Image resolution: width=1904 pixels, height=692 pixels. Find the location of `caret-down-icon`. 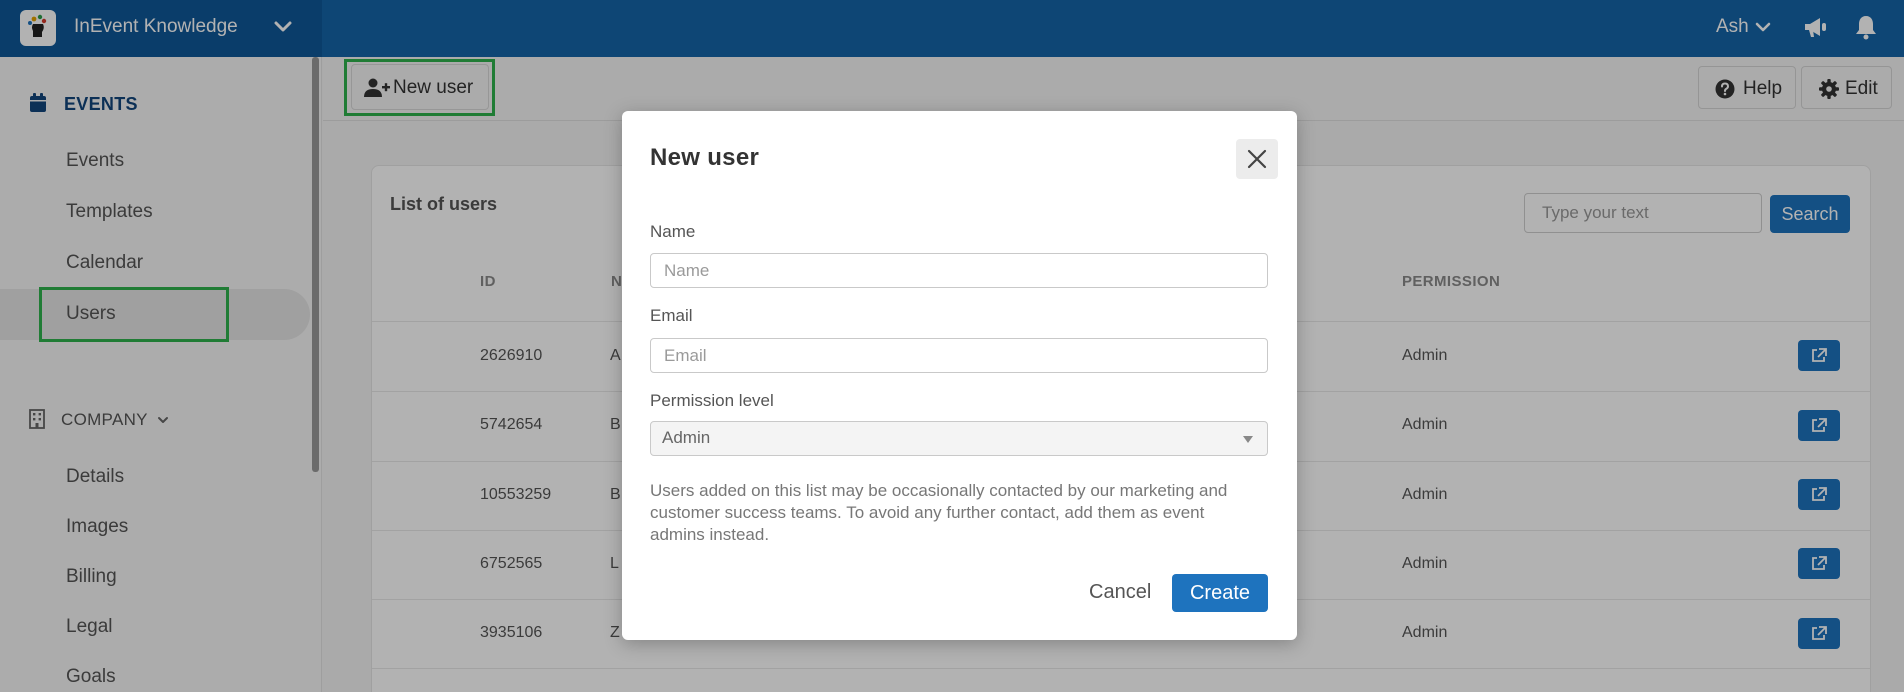

caret-down-icon is located at coordinates (1248, 439).